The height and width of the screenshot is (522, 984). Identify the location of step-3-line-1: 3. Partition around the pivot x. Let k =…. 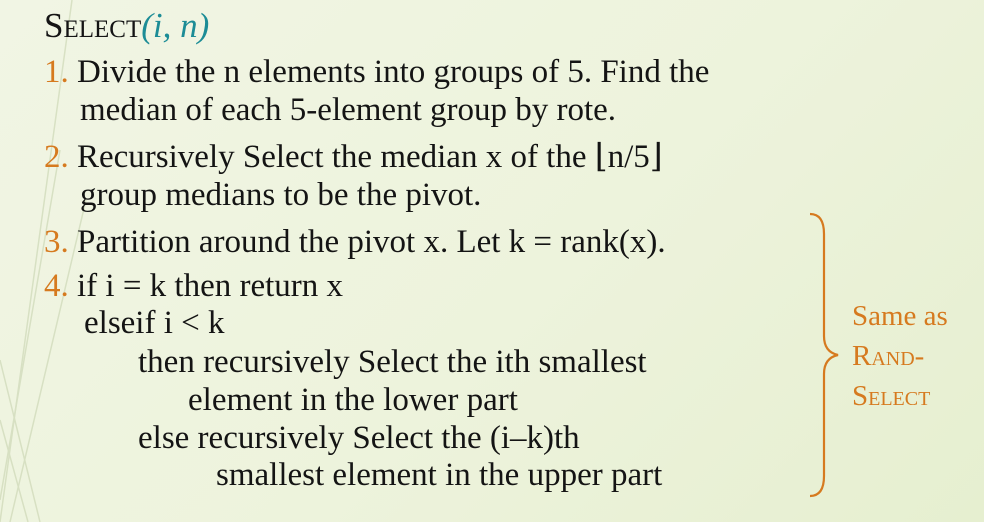
(355, 242).